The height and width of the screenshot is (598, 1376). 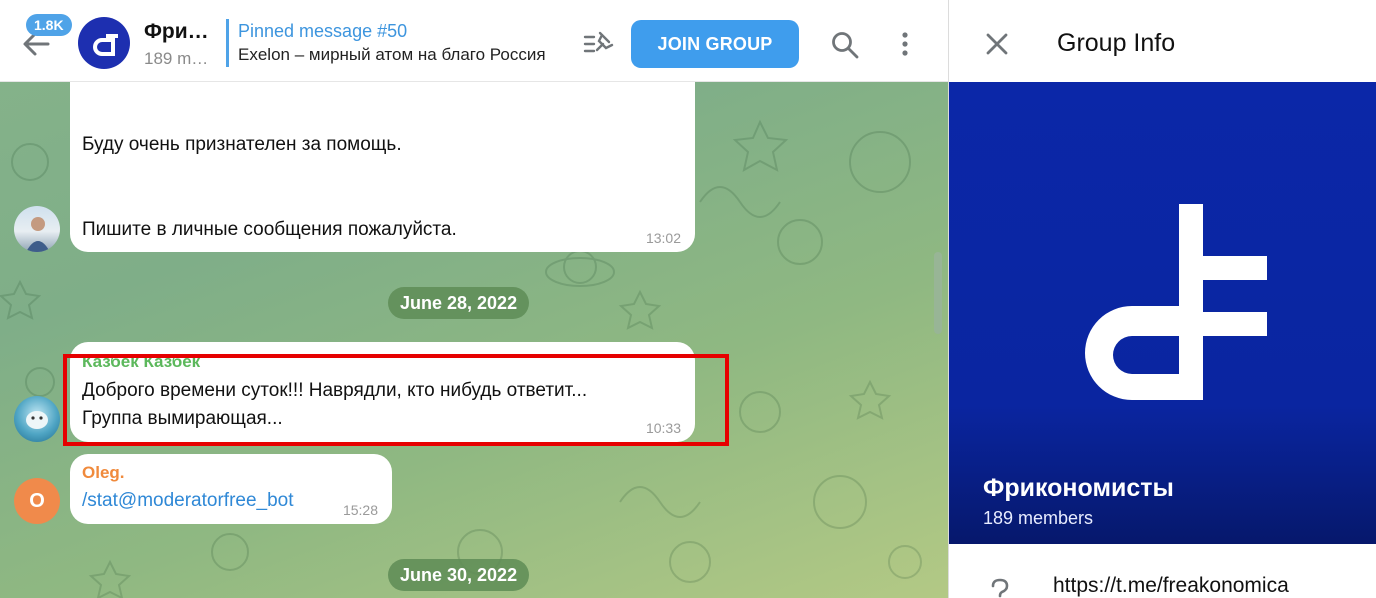 I want to click on message-time: 13:02, so click(x=663, y=238).